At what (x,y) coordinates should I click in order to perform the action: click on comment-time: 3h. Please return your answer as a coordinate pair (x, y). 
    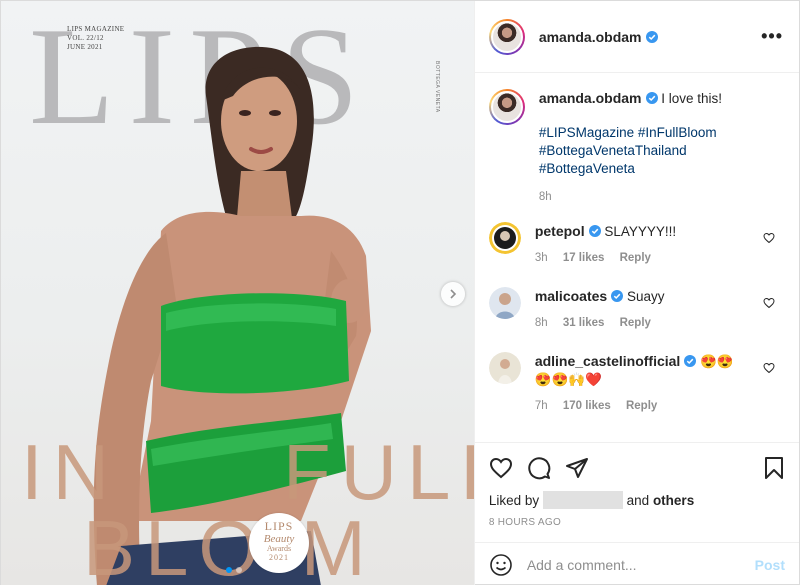
    Looking at the image, I should click on (541, 258).